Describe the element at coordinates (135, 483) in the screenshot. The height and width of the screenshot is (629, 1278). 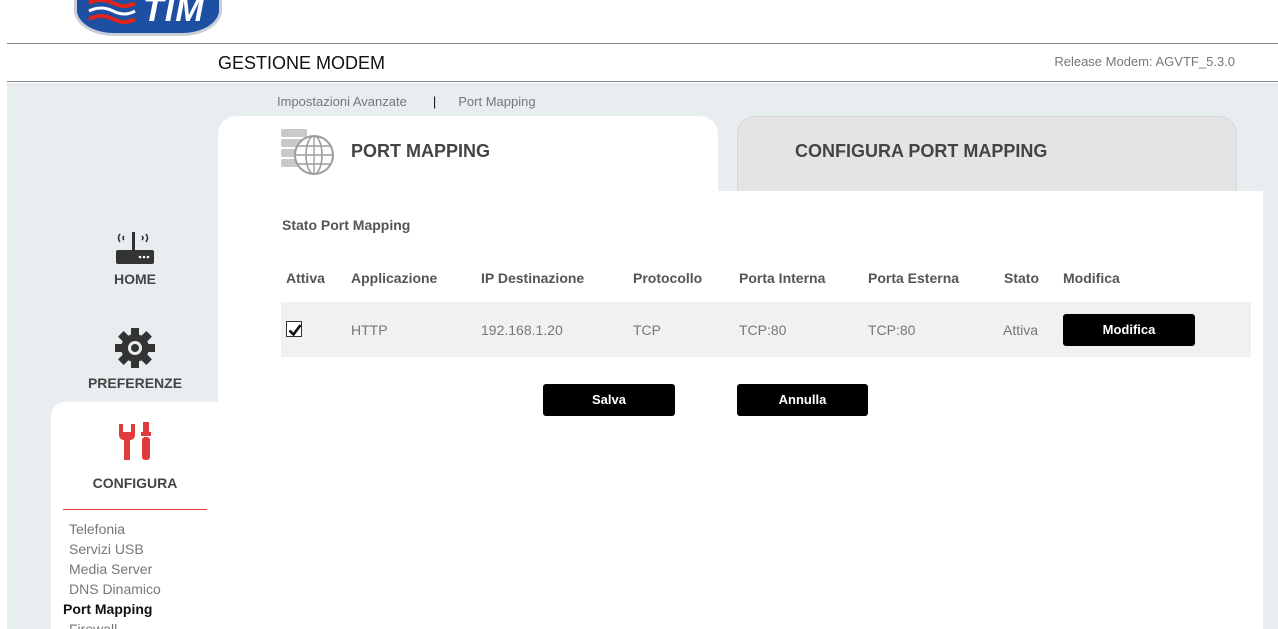
I see `sidebar-item-label: CONFIGURA` at that location.